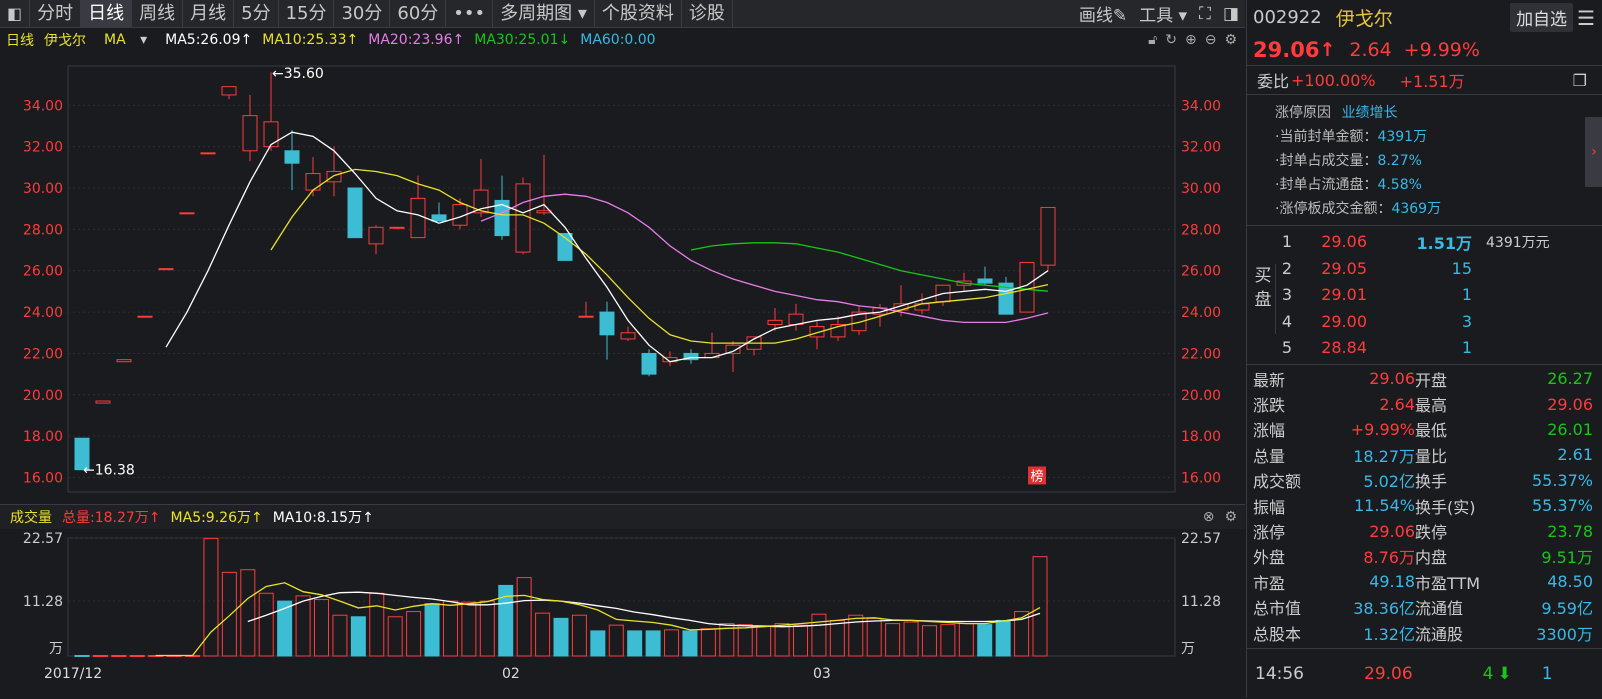 The image size is (1602, 699). I want to click on seal-float-label: 封单占流通盘：, so click(1328, 185).